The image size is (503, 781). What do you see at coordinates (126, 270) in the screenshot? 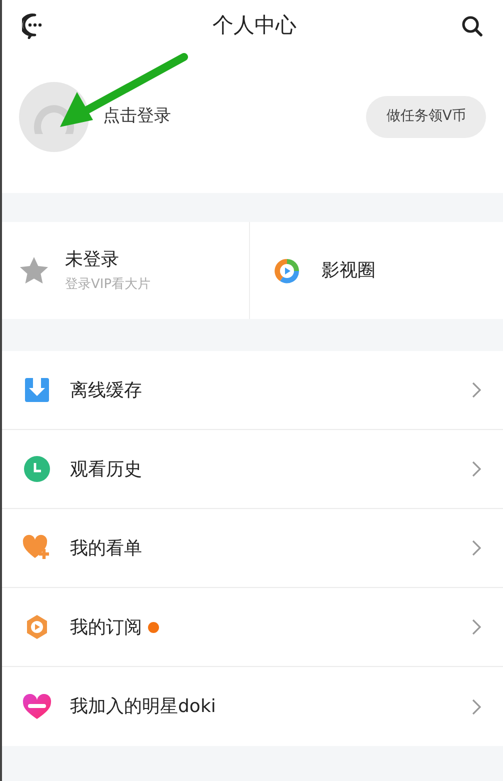
I see `vip-card: 未登录 登录VIP看大片` at bounding box center [126, 270].